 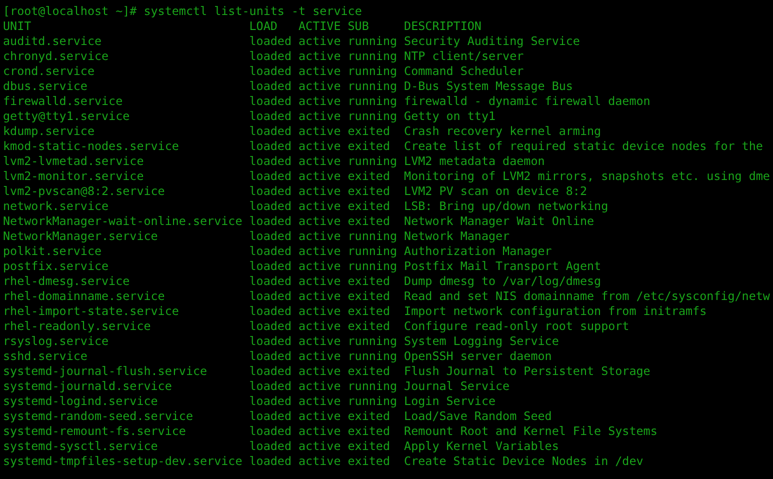 What do you see at coordinates (478, 251) in the screenshot?
I see `unit-description: Authorization Manager` at bounding box center [478, 251].